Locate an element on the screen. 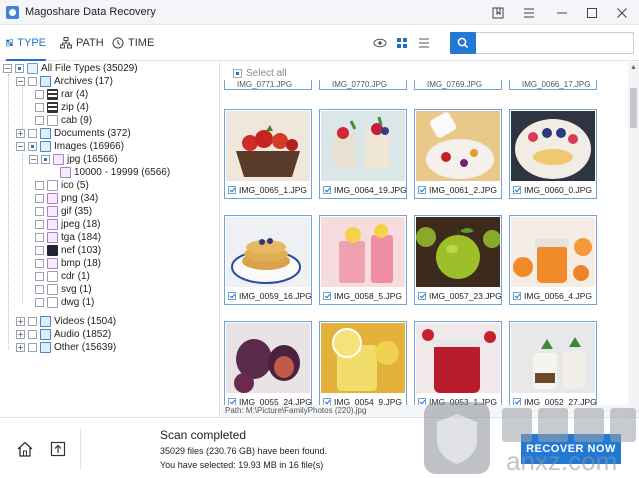 This screenshot has height=478, width=639. search-button is located at coordinates (463, 43).